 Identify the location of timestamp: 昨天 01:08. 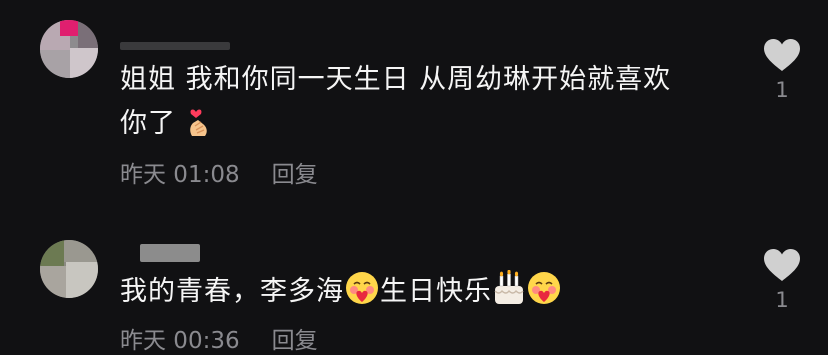
(180, 175).